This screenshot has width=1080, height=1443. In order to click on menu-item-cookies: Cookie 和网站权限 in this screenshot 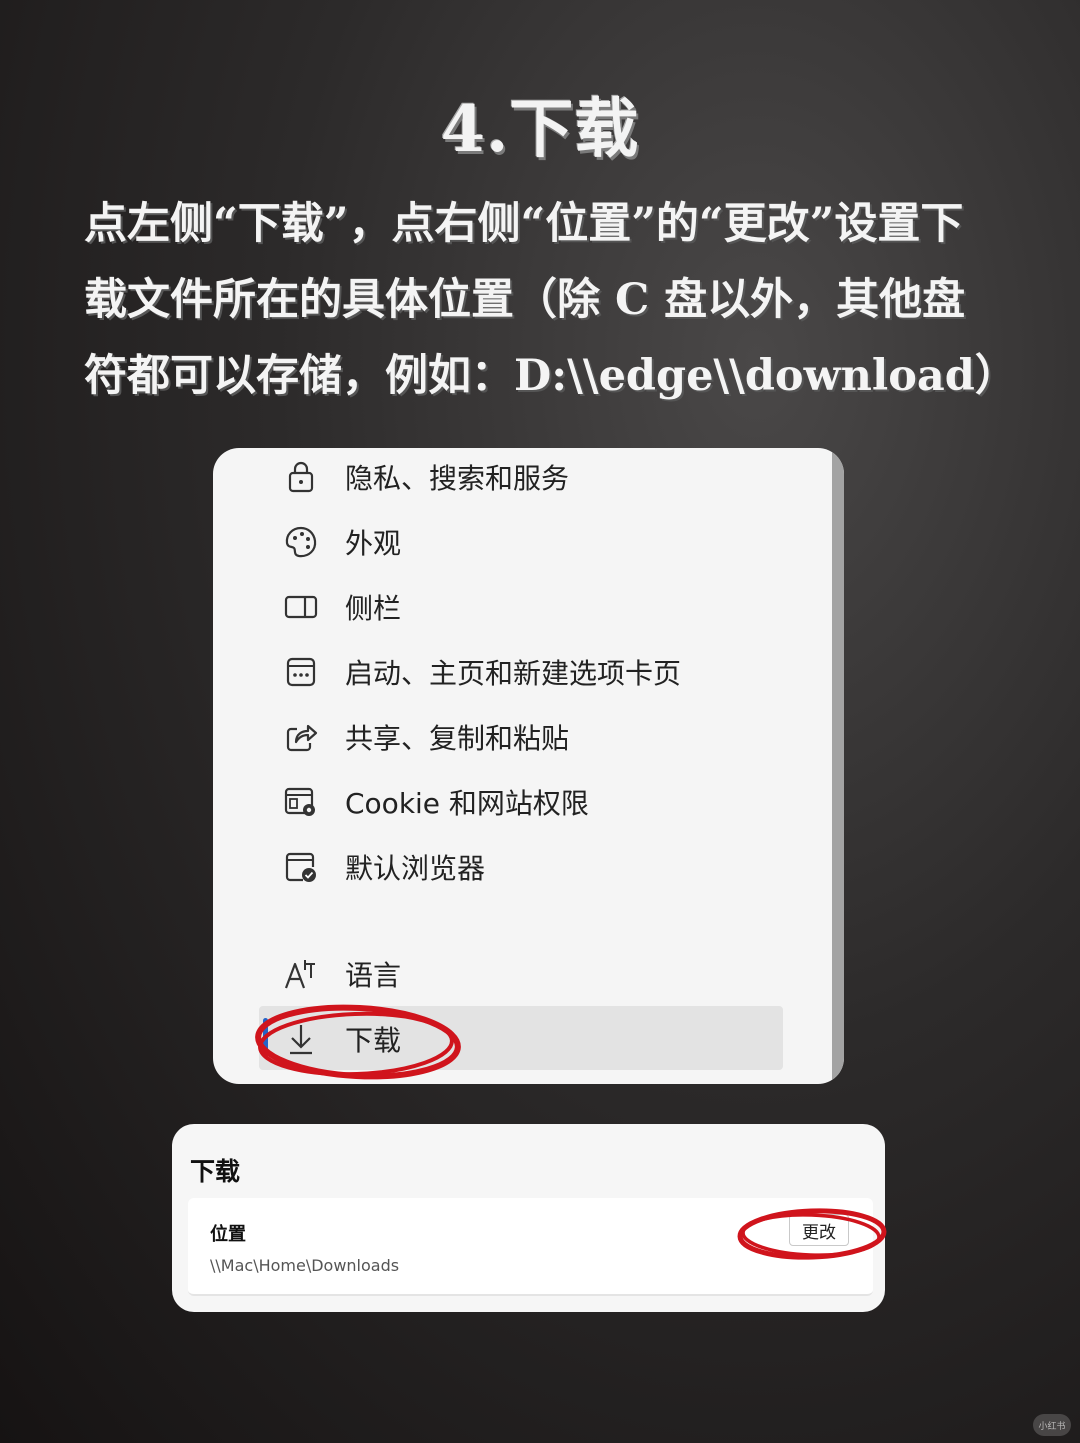, I will do `click(436, 802)`.